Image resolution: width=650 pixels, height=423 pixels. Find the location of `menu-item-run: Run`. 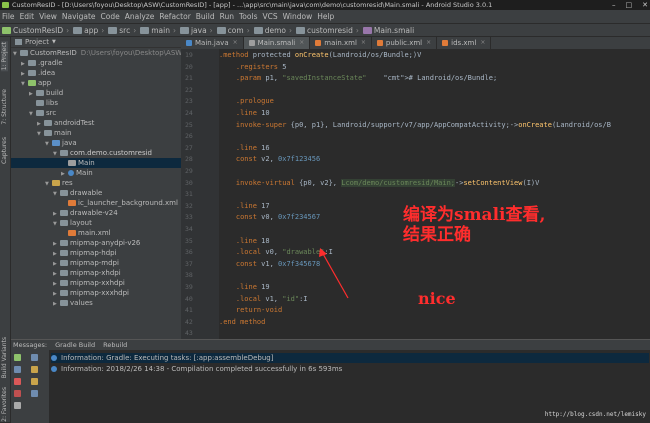

menu-item-run: Run is located at coordinates (227, 16).